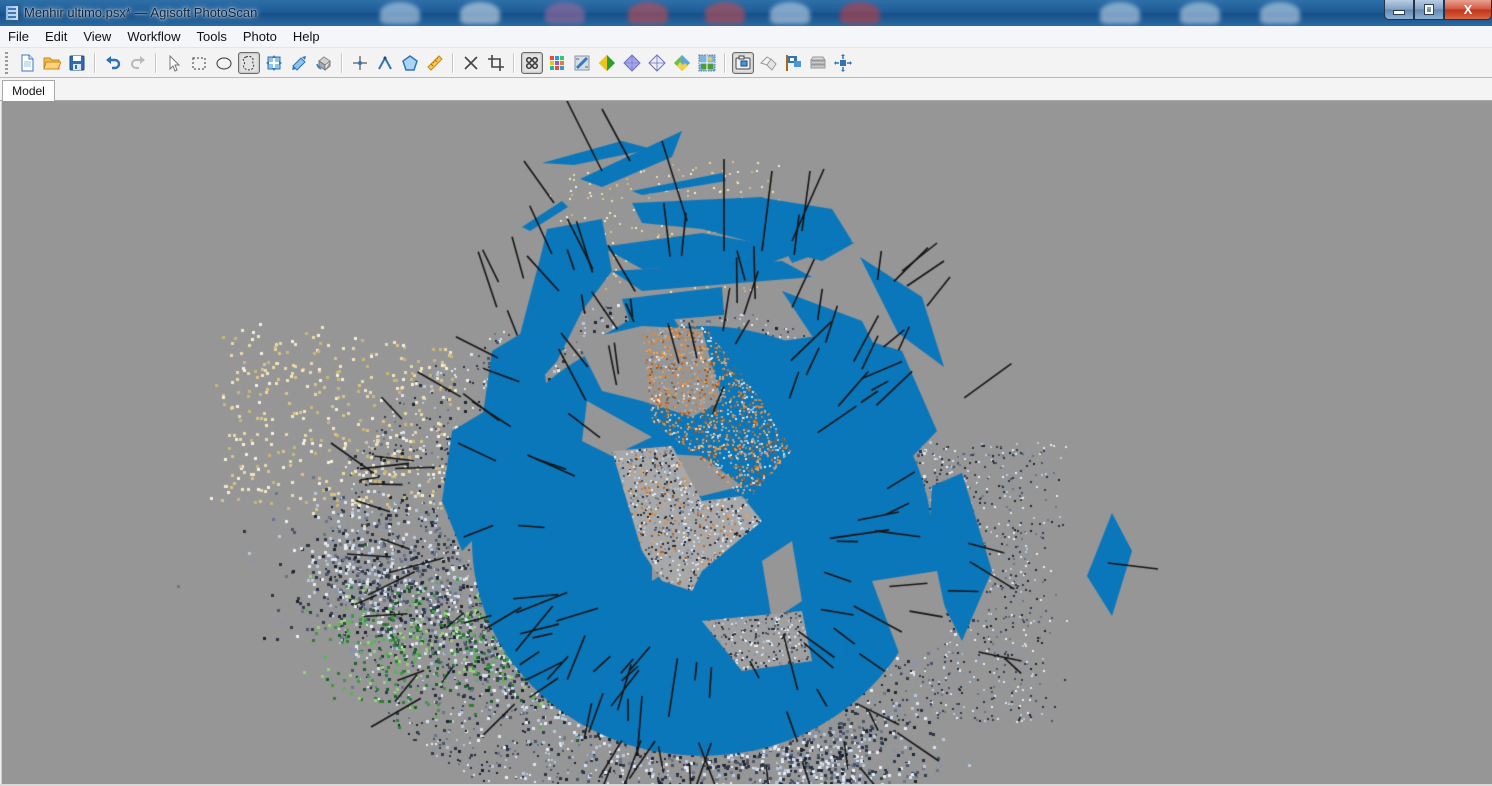 The width and height of the screenshot is (1492, 786). I want to click on draw-point-button, so click(360, 63).